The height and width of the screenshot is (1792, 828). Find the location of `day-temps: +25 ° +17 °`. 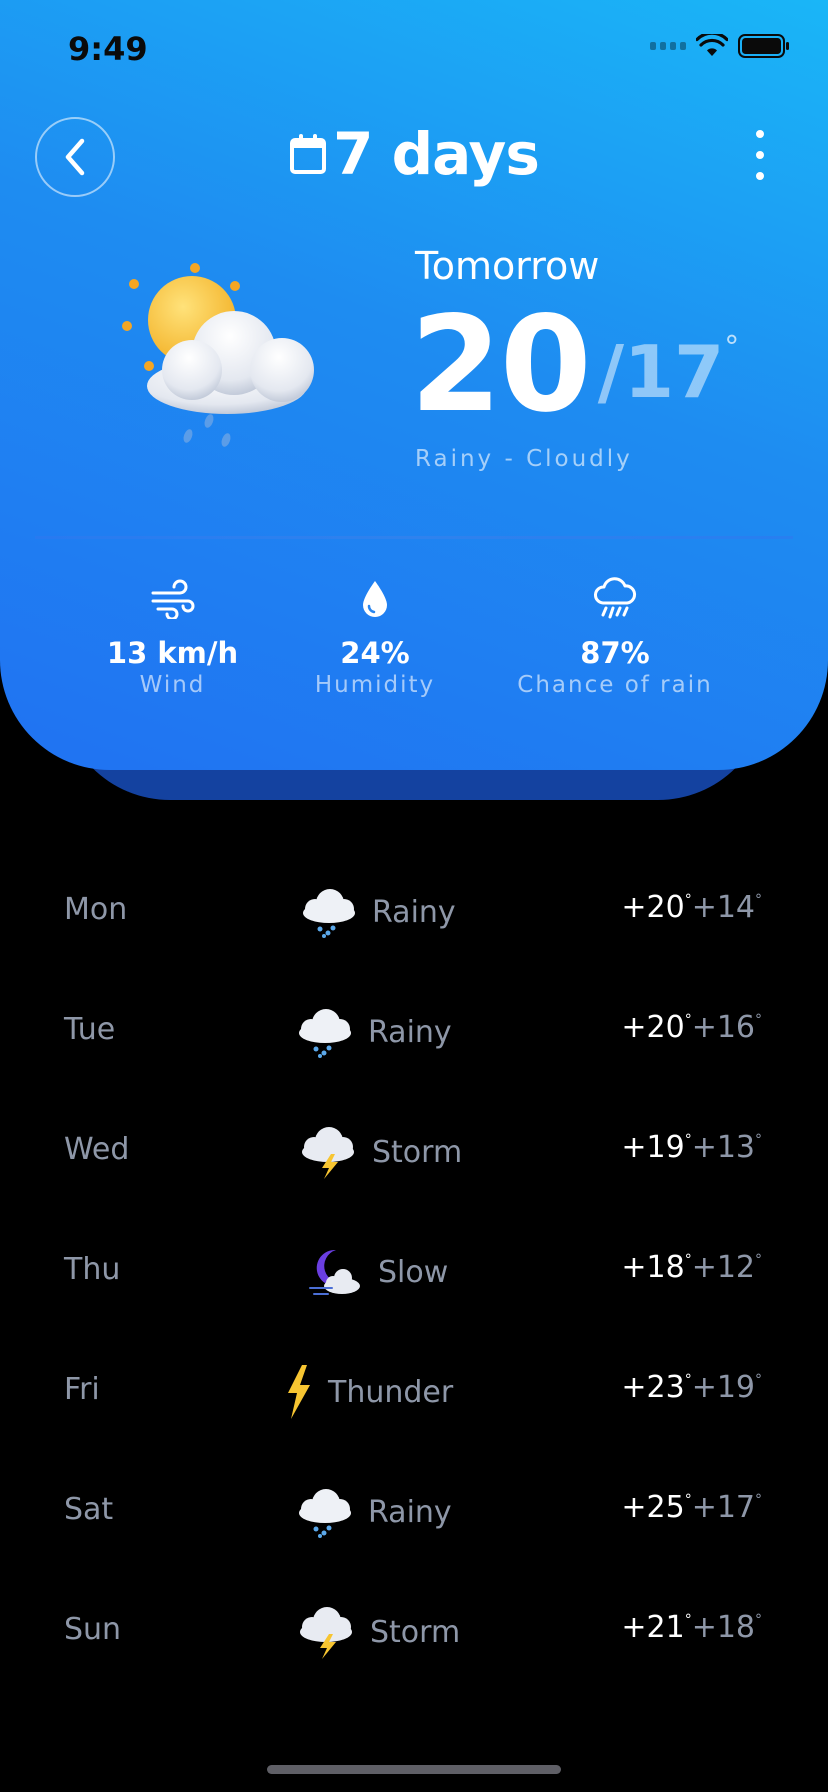

day-temps: +25 ° +17 ° is located at coordinates (691, 1507).